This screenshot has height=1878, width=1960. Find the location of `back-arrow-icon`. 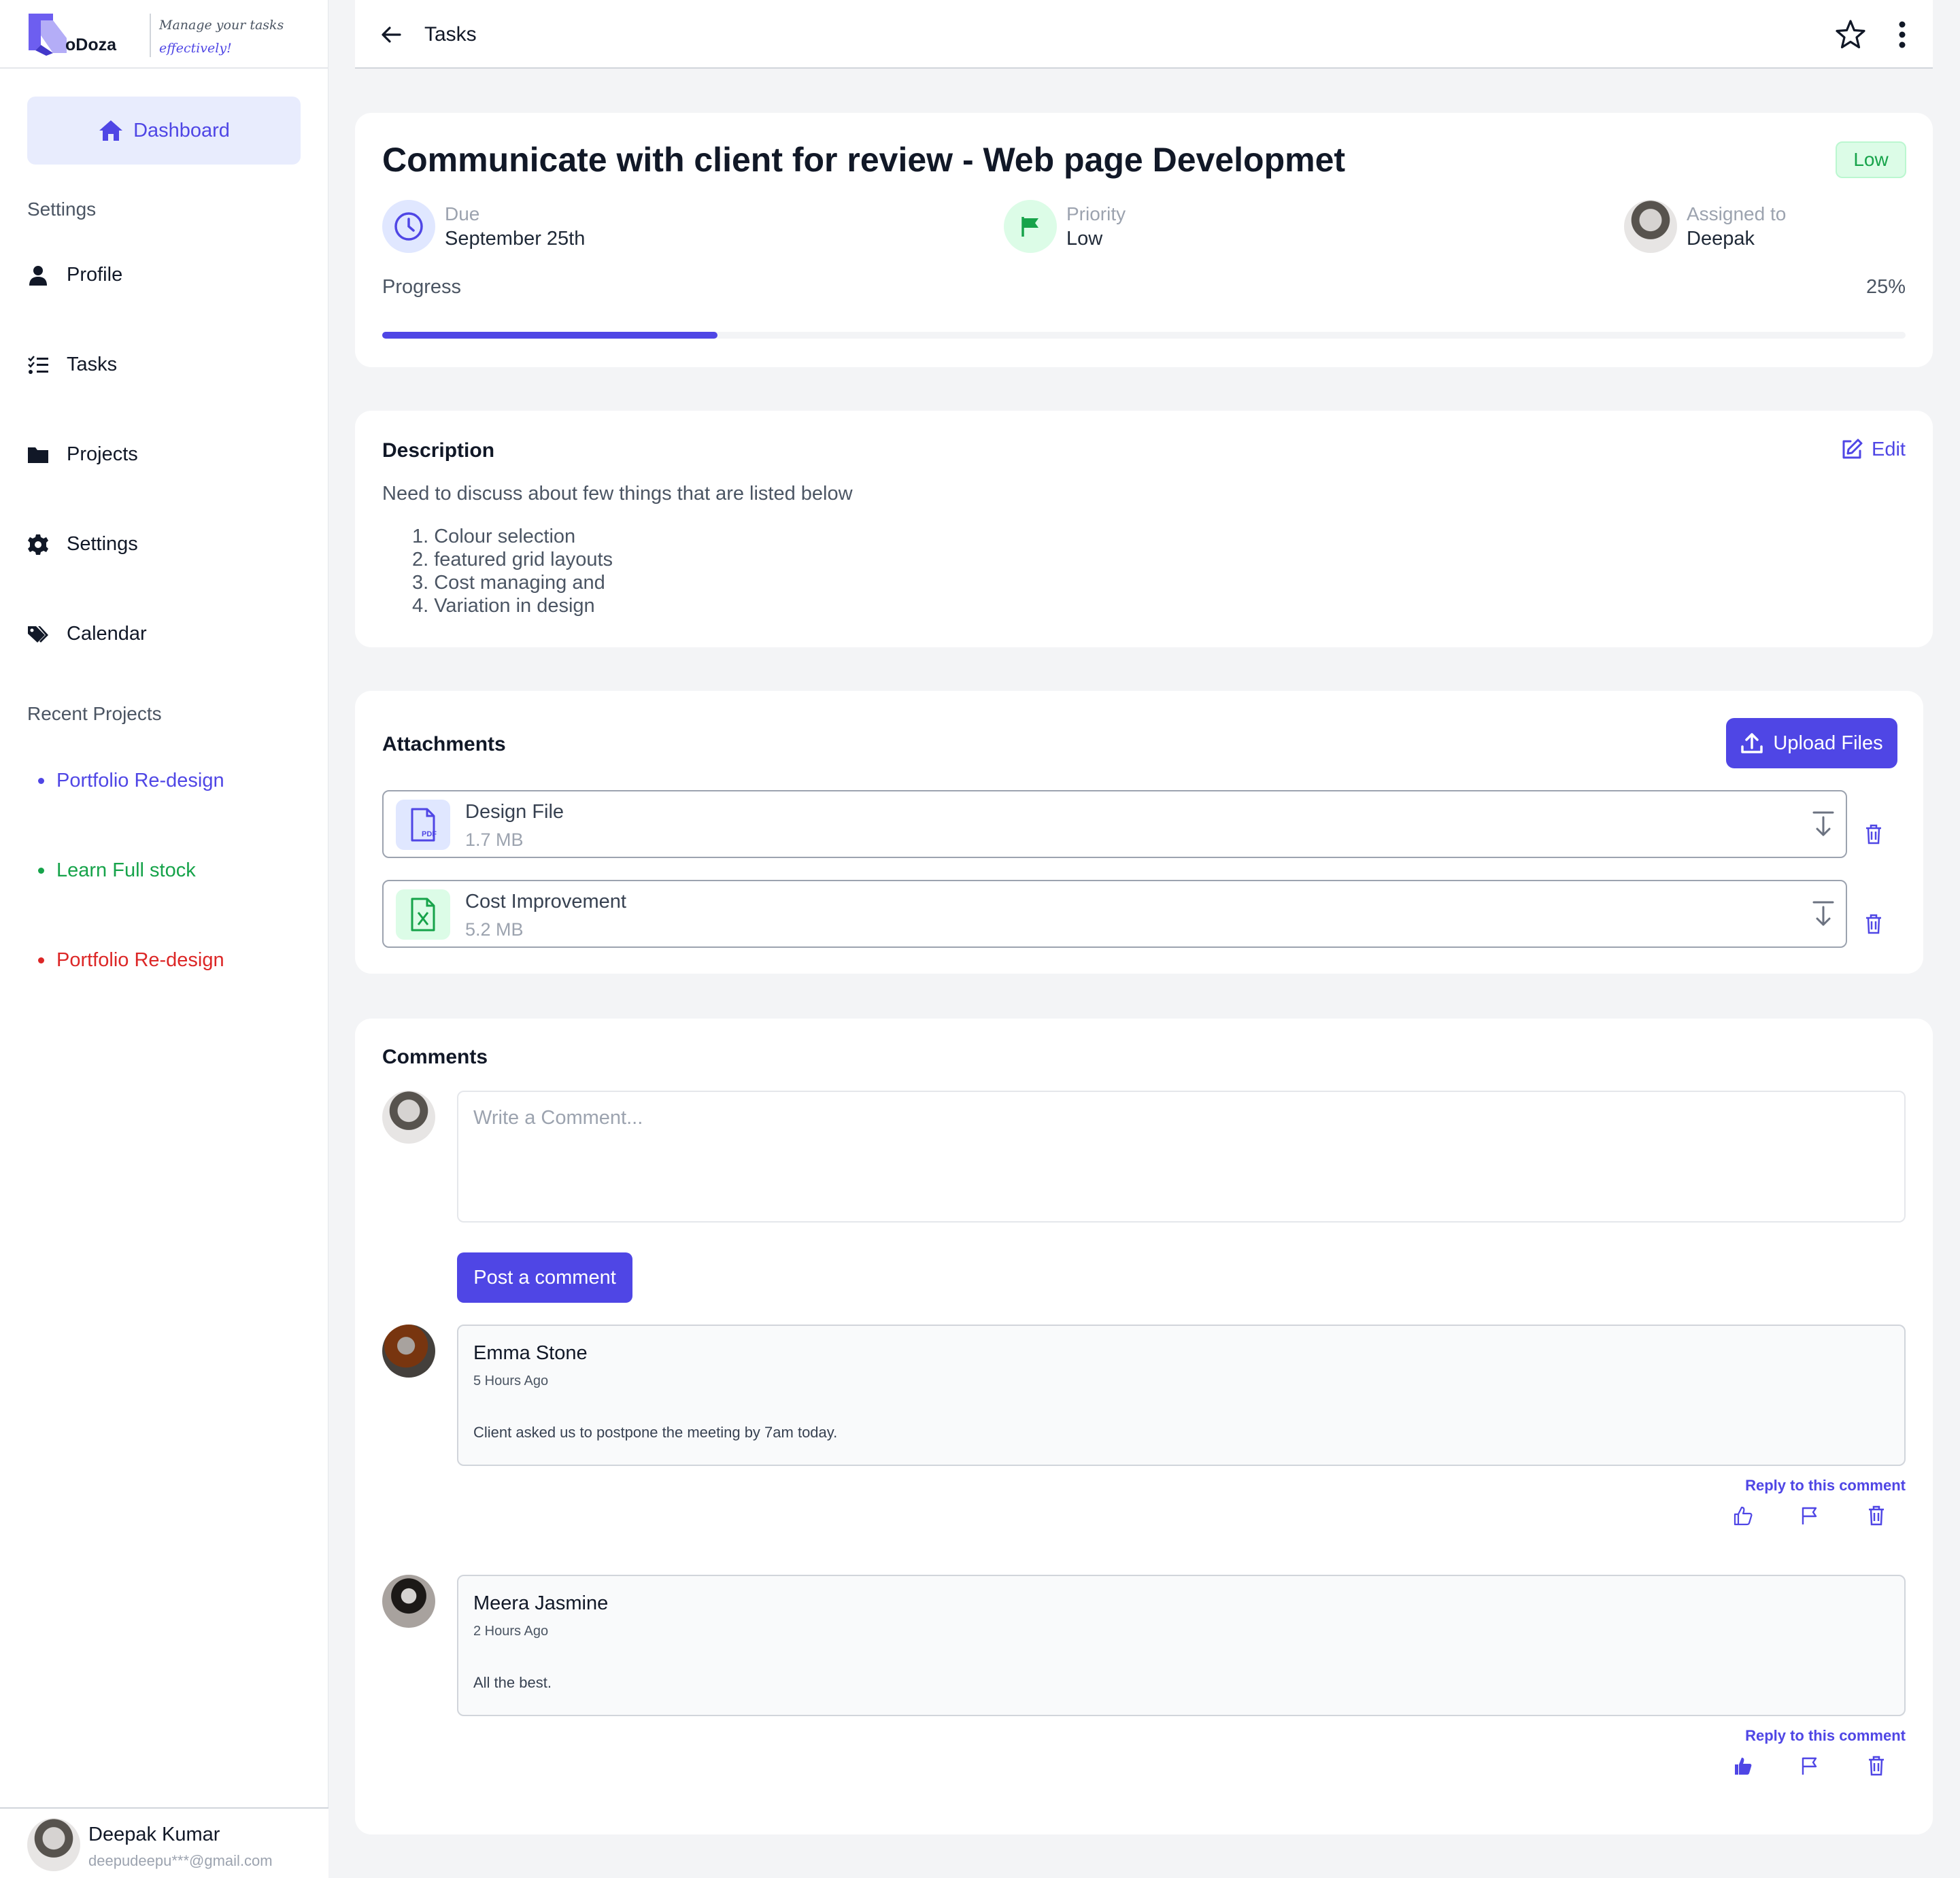

back-arrow-icon is located at coordinates (391, 34).